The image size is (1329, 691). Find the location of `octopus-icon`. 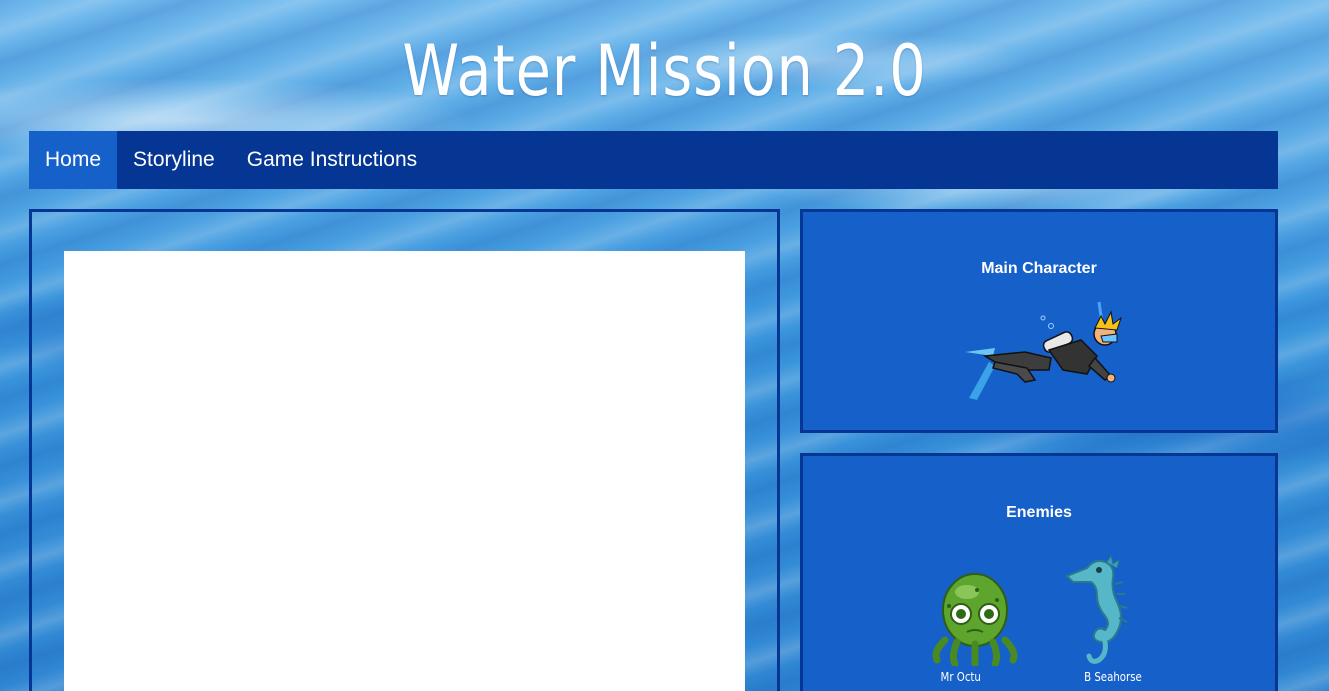

octopus-icon is located at coordinates (975, 619).